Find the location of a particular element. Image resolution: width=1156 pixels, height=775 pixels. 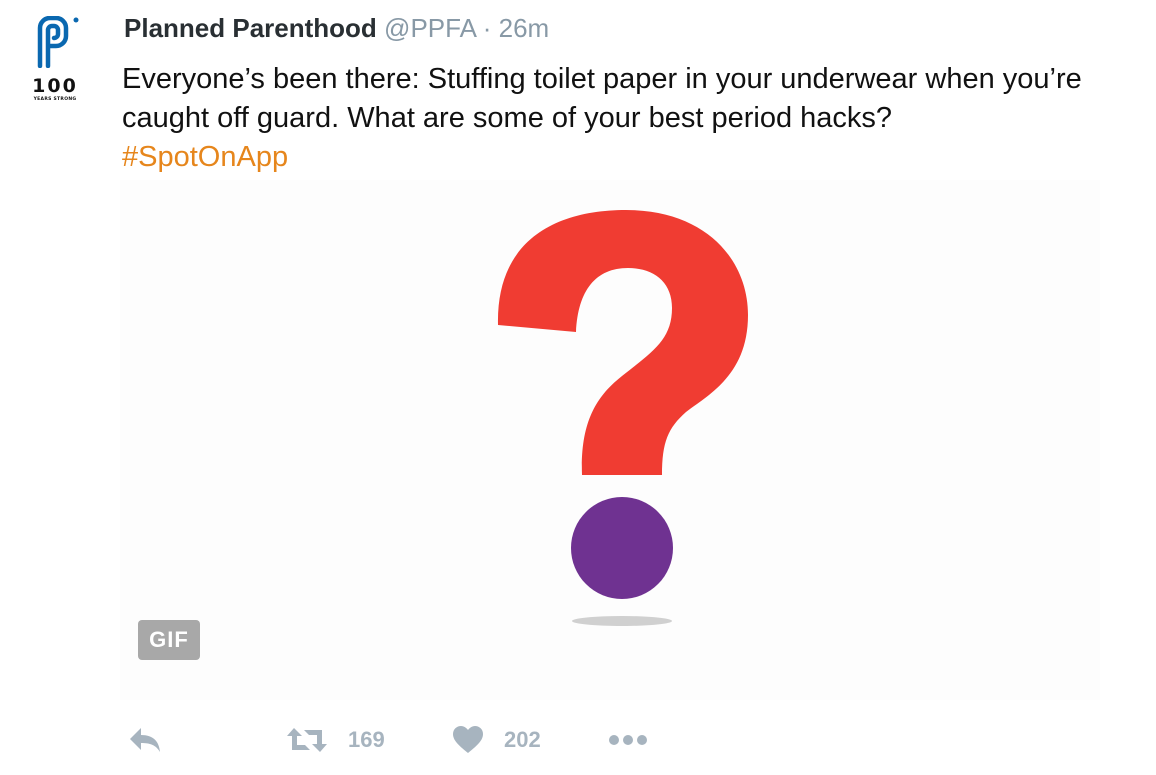

avatar: 100 YEARS STRONG is located at coordinates (56, 61).